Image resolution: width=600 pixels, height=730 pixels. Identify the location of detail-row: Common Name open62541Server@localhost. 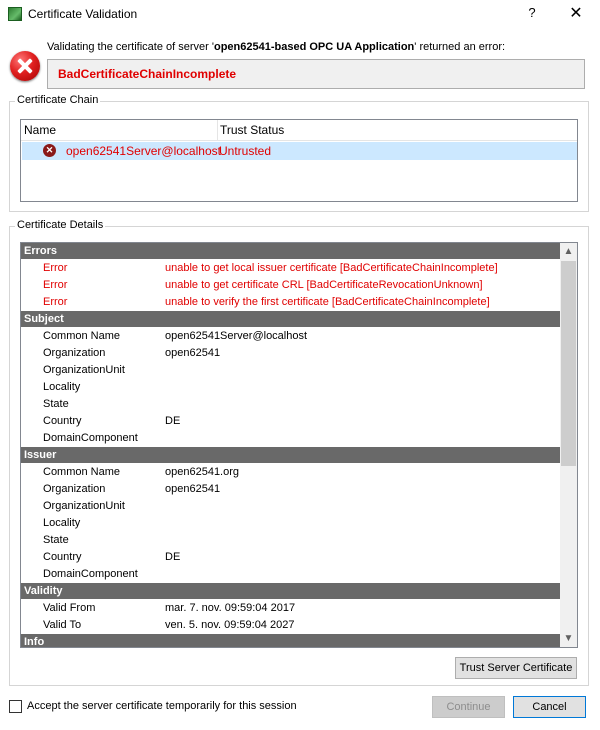
(290, 336).